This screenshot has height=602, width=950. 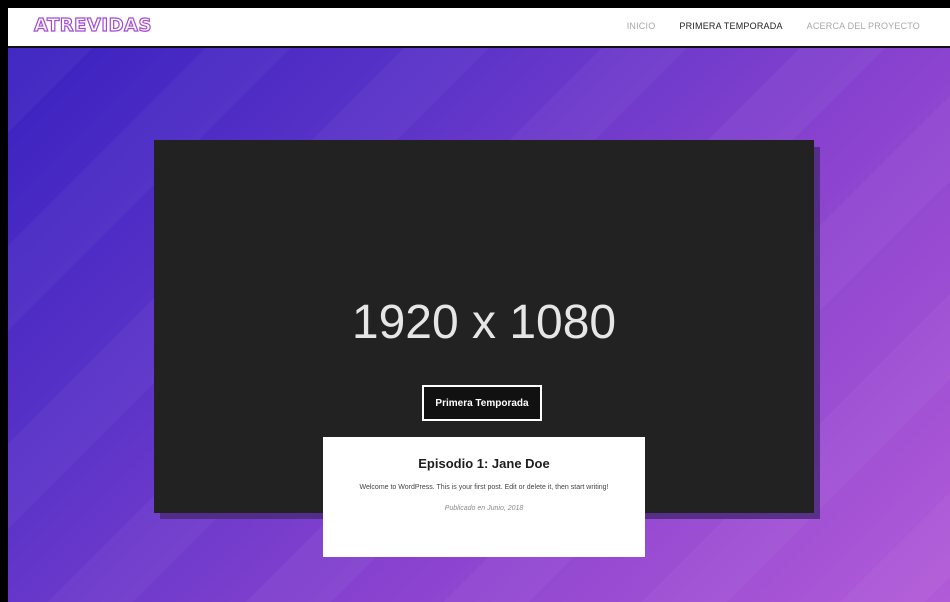 What do you see at coordinates (484, 463) in the screenshot?
I see `post-title: Episodio 1: Jane Doe` at bounding box center [484, 463].